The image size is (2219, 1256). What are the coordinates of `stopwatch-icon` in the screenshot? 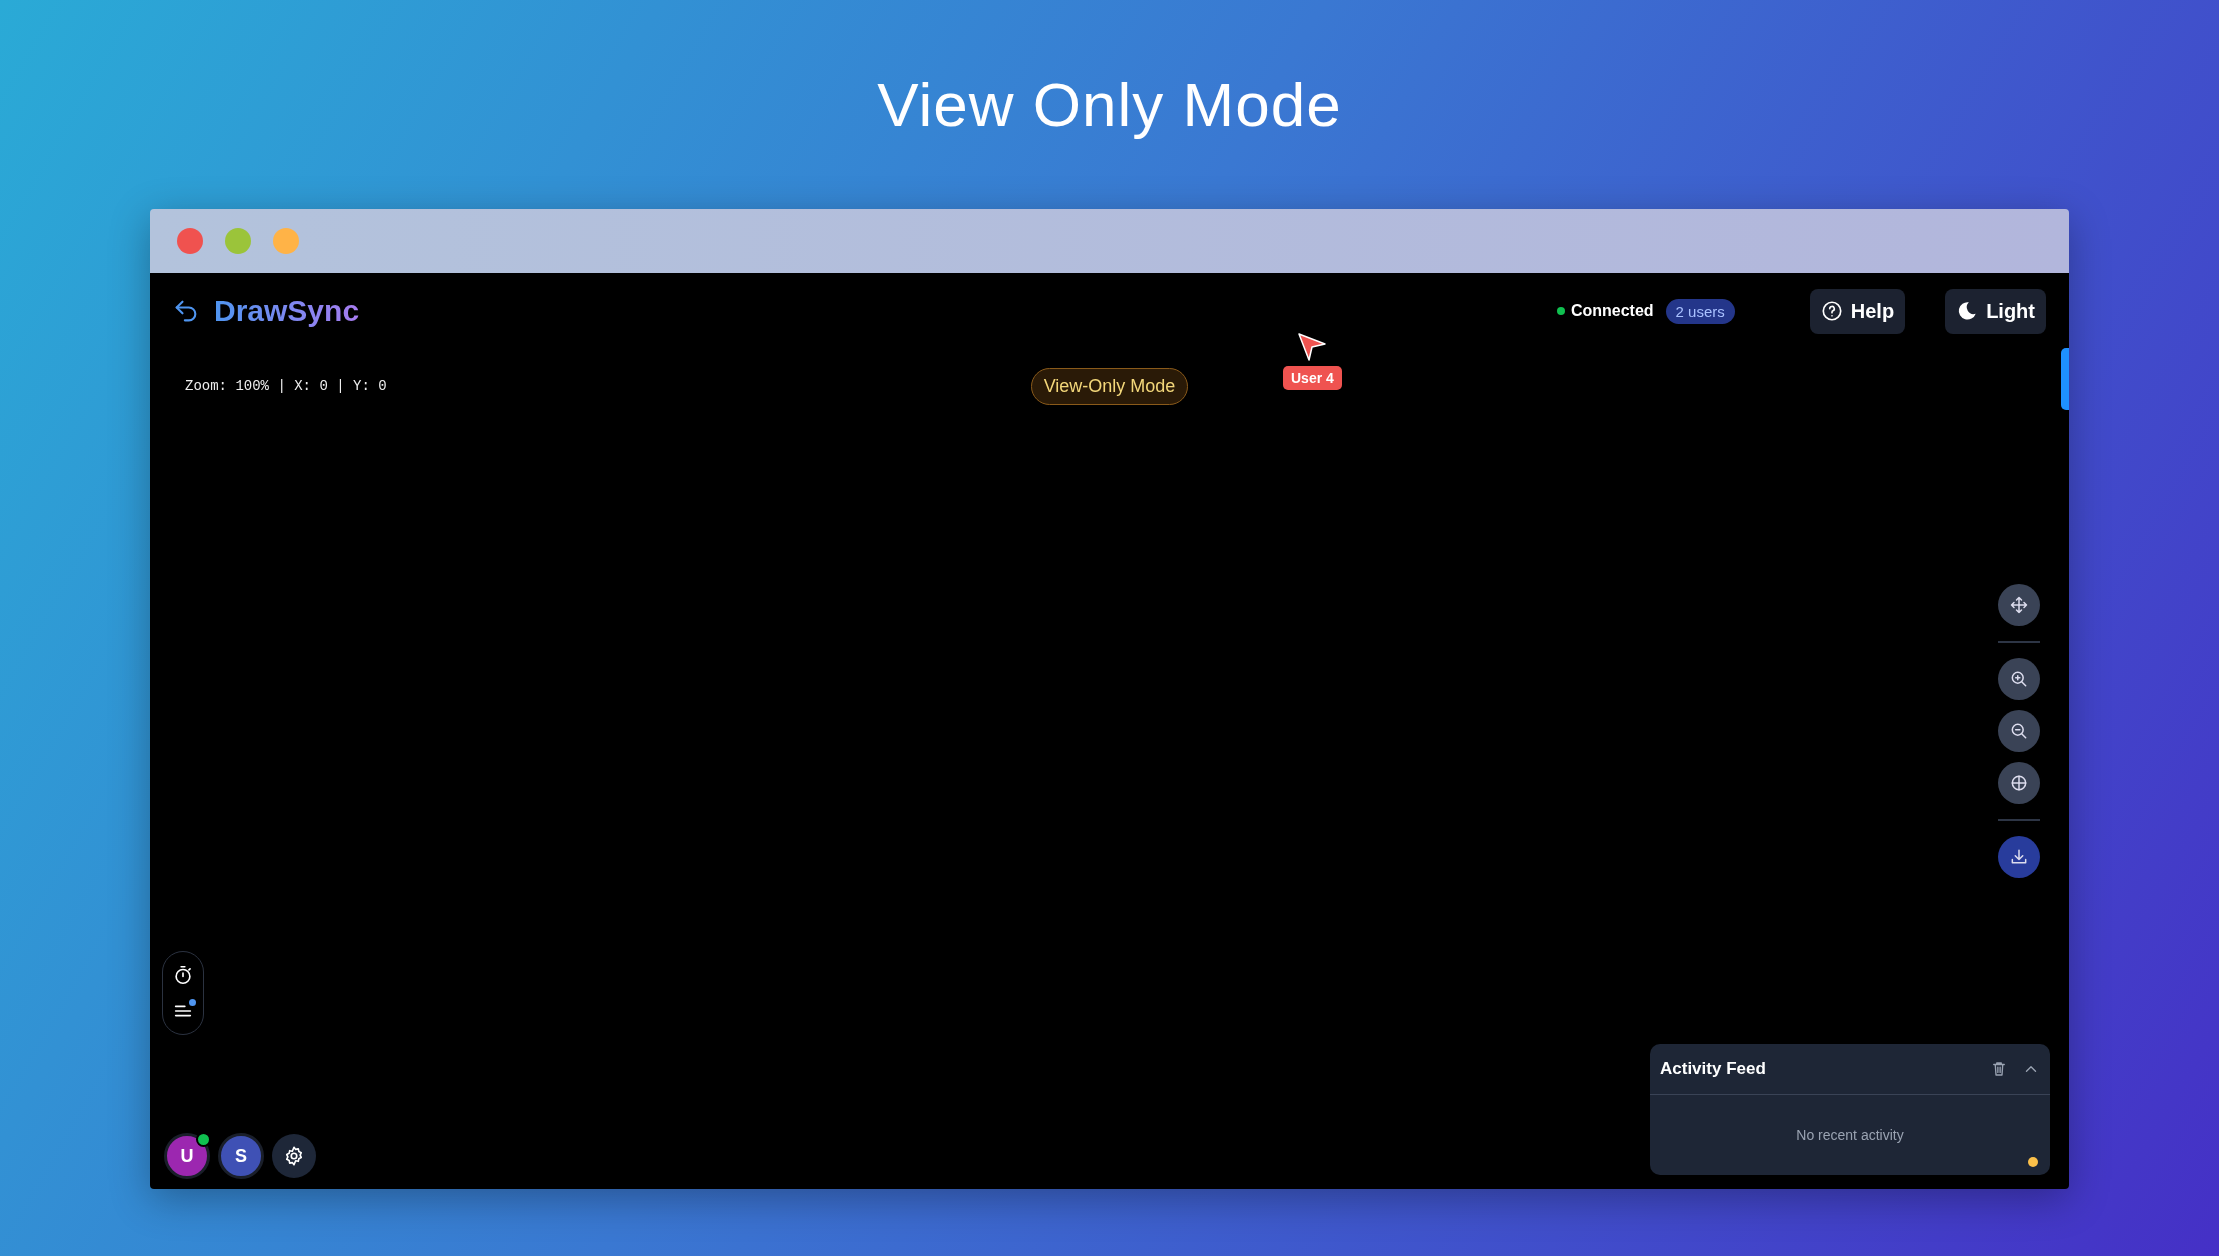 It's located at (183, 975).